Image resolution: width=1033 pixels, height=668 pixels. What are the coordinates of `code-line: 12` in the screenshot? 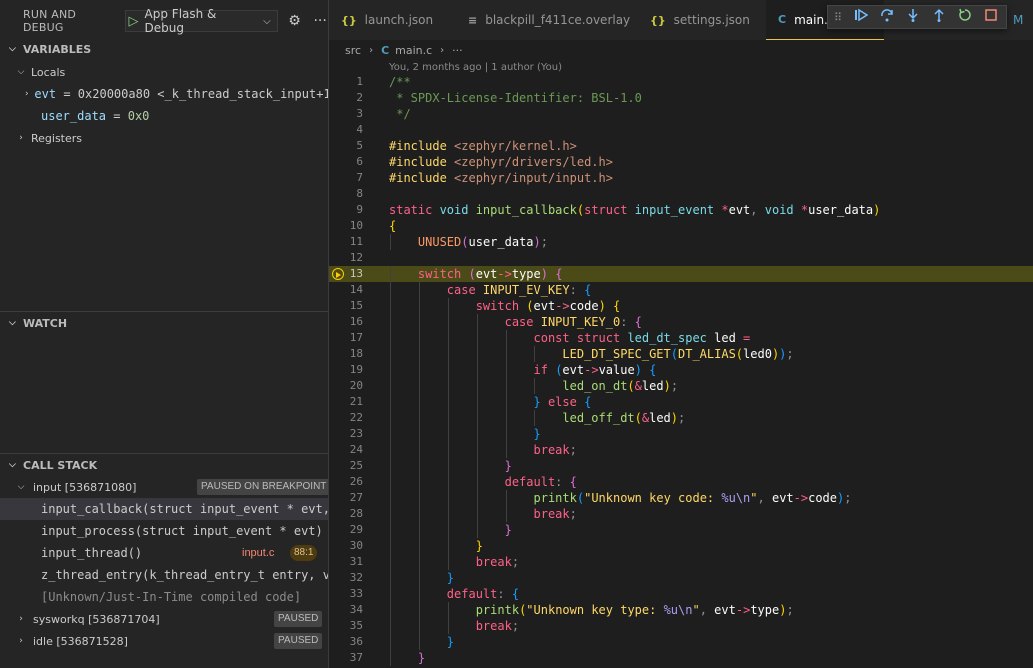 It's located at (681, 258).